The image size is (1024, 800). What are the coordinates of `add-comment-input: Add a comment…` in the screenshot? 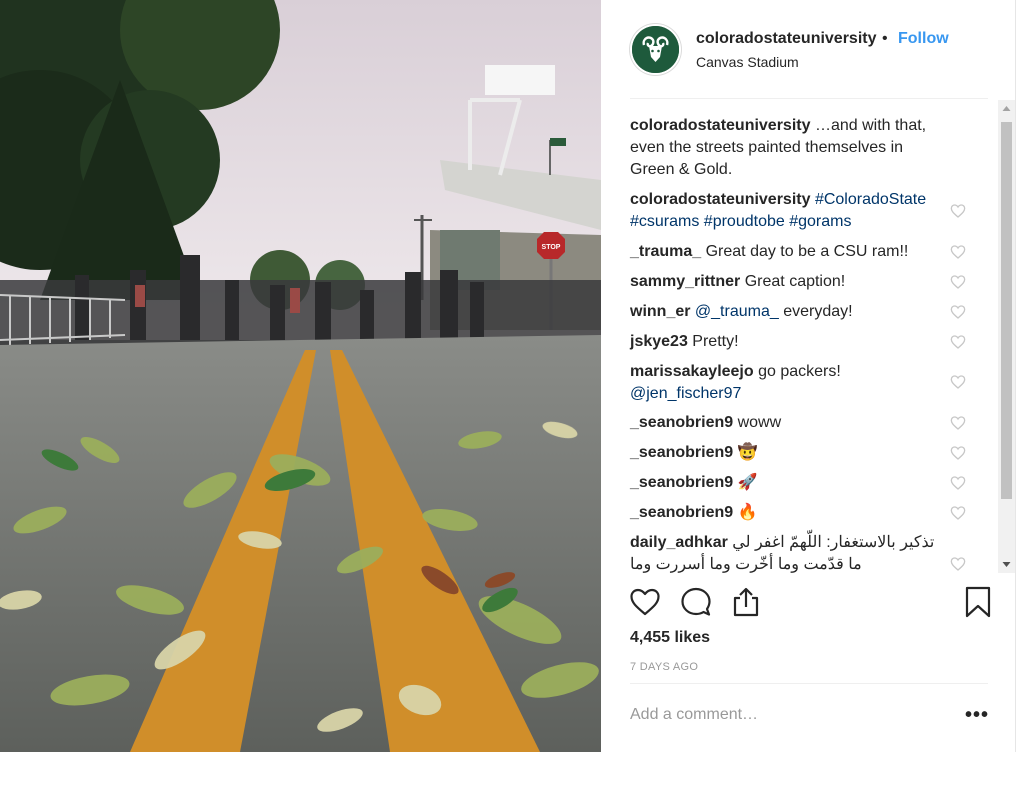 It's located at (780, 715).